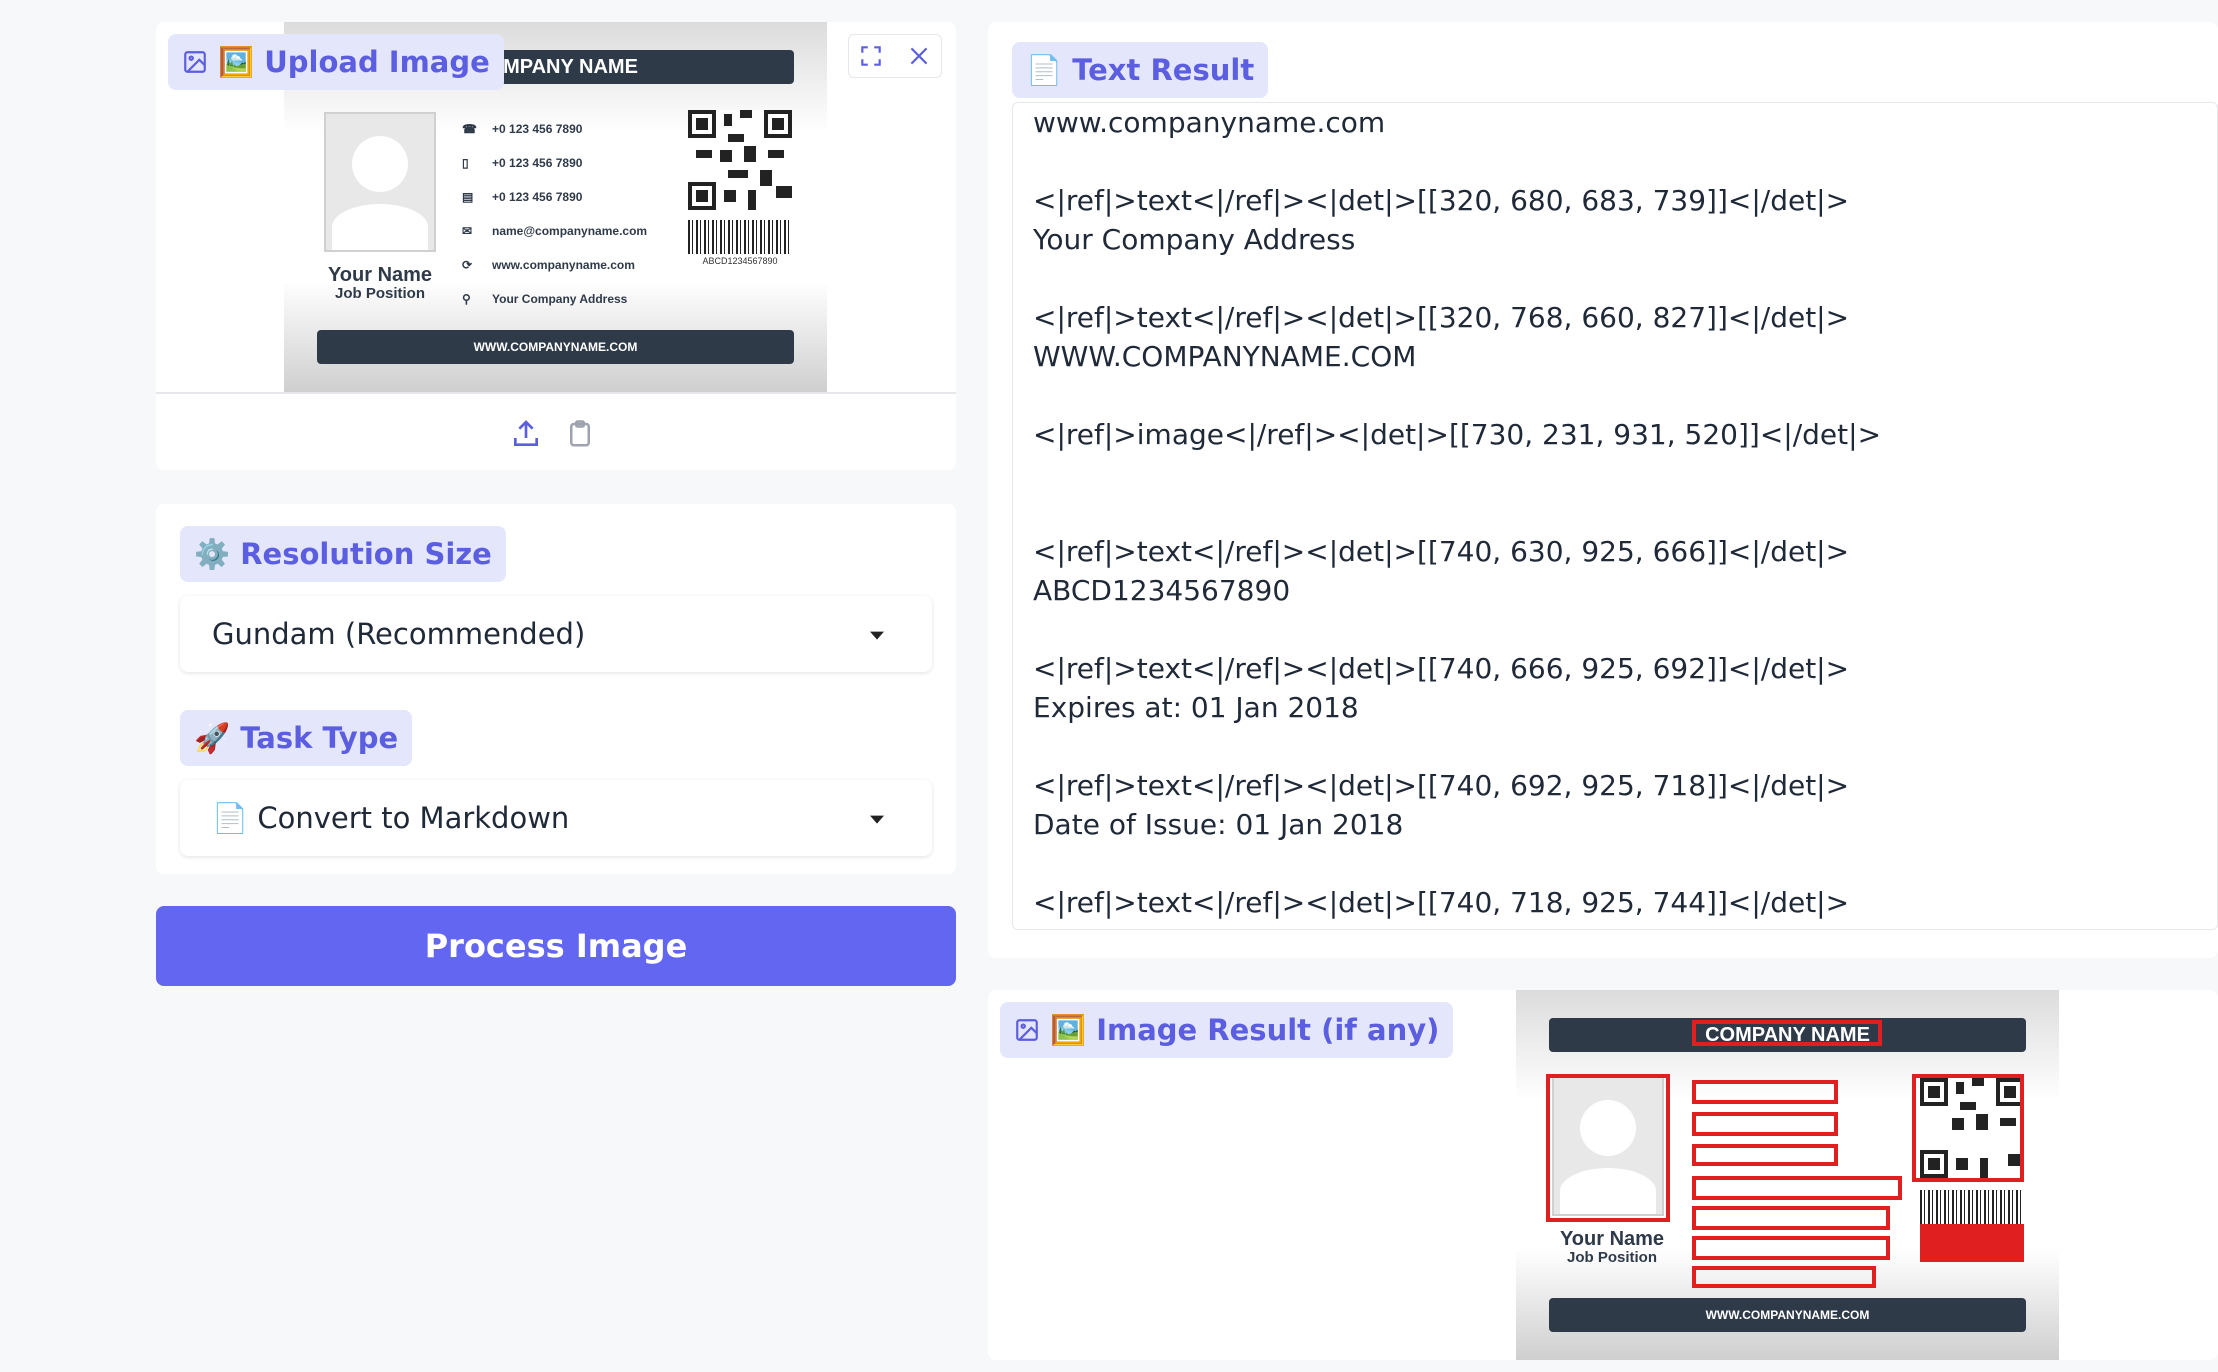 This screenshot has width=2218, height=1372. I want to click on process-image-button: Process Image, so click(556, 946).